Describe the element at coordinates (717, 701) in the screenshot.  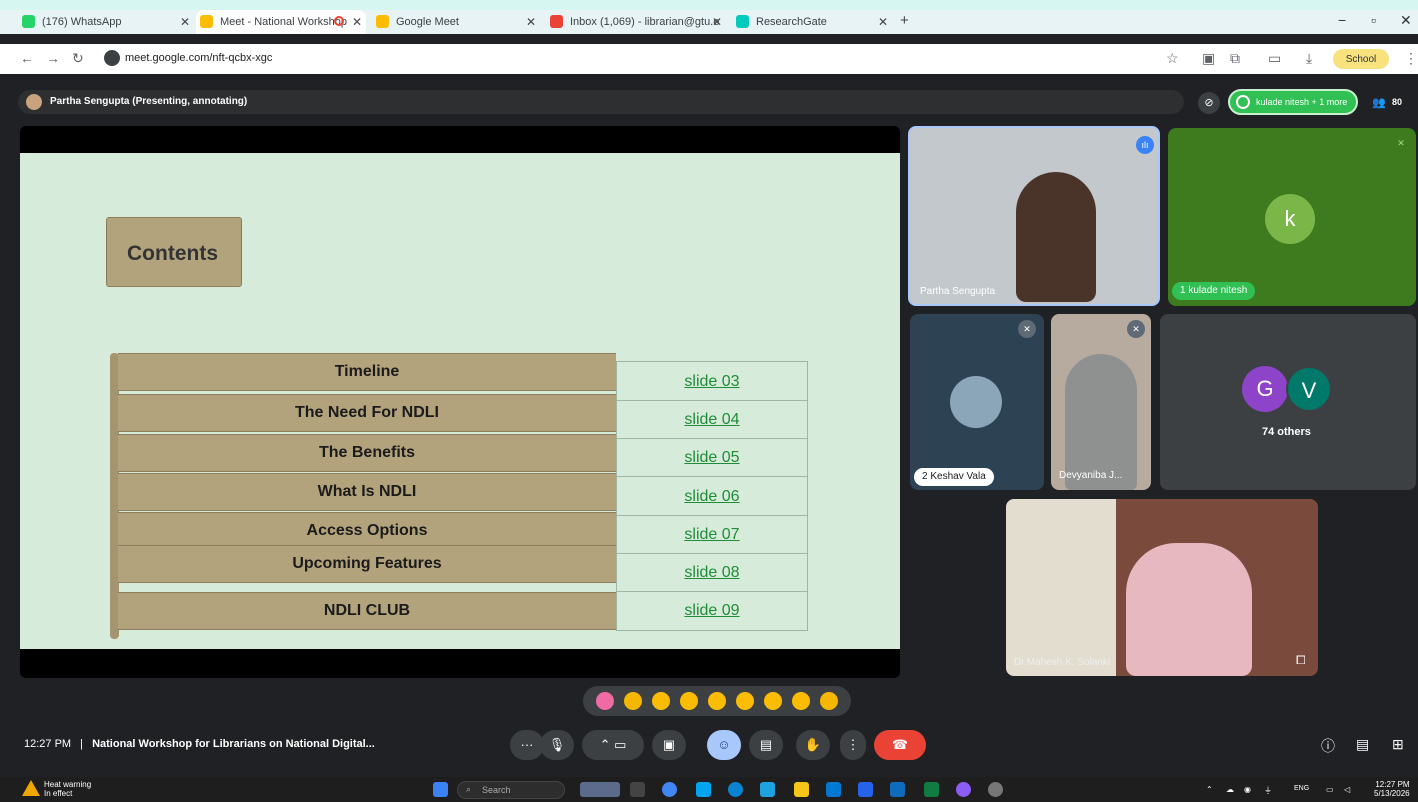
I see `laugh-reaction-icon` at that location.